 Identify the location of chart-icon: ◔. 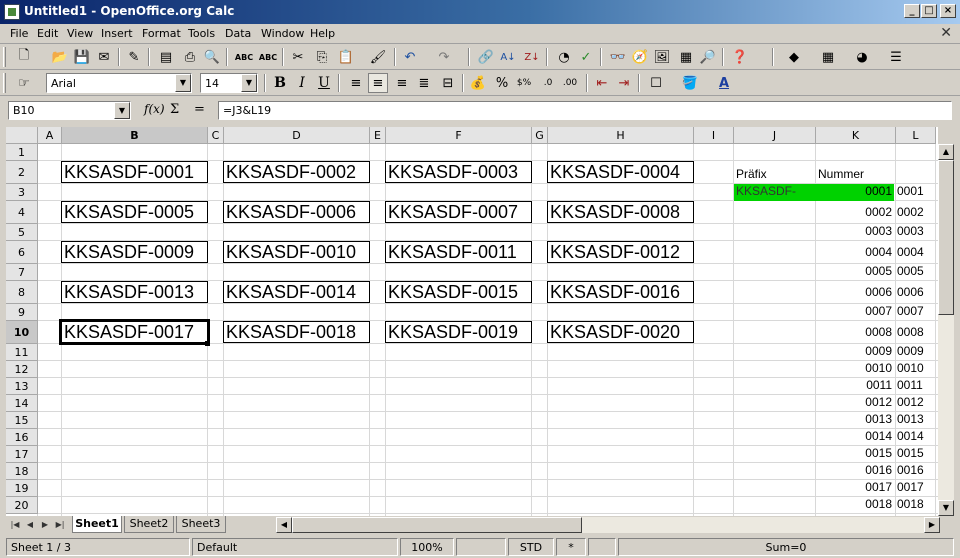
(564, 57).